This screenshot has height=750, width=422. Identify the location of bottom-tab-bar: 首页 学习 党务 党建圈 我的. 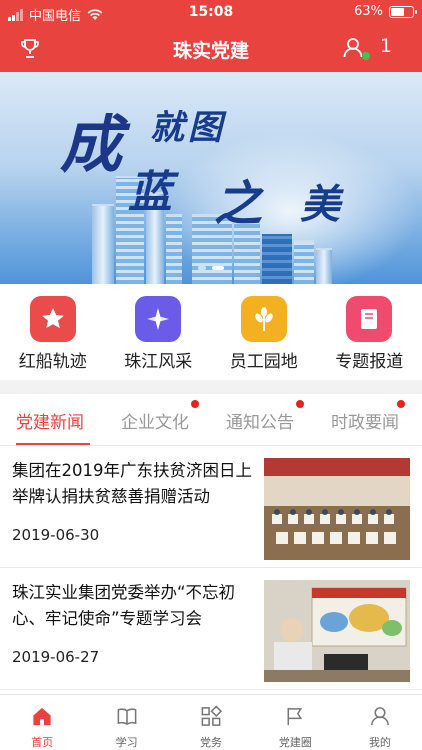
(211, 722).